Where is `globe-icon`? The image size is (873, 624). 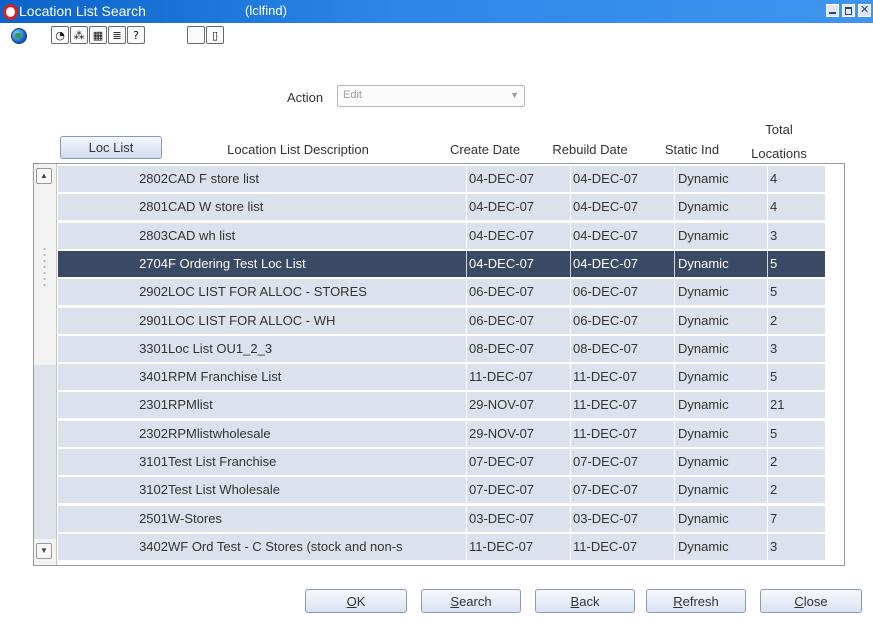
globe-icon is located at coordinates (19, 36).